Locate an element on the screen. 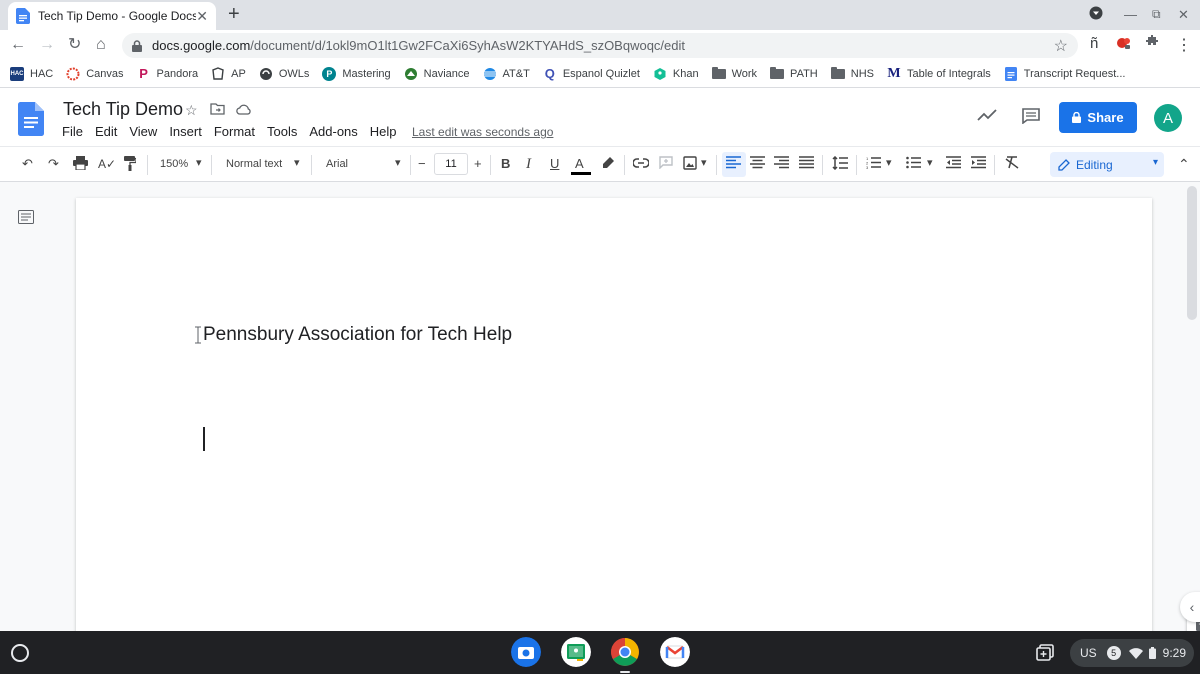 This screenshot has width=1200, height=674. browser-tab: Tech Tip Demo - Google Docs ✕ is located at coordinates (112, 16).